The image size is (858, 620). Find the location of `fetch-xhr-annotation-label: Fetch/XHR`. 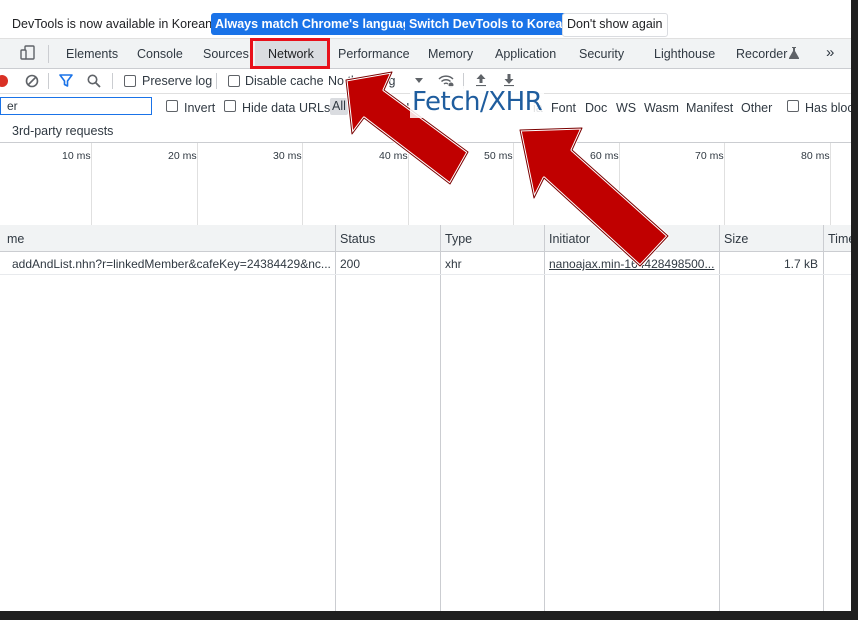

fetch-xhr-annotation-label: Fetch/XHR is located at coordinates (477, 102).